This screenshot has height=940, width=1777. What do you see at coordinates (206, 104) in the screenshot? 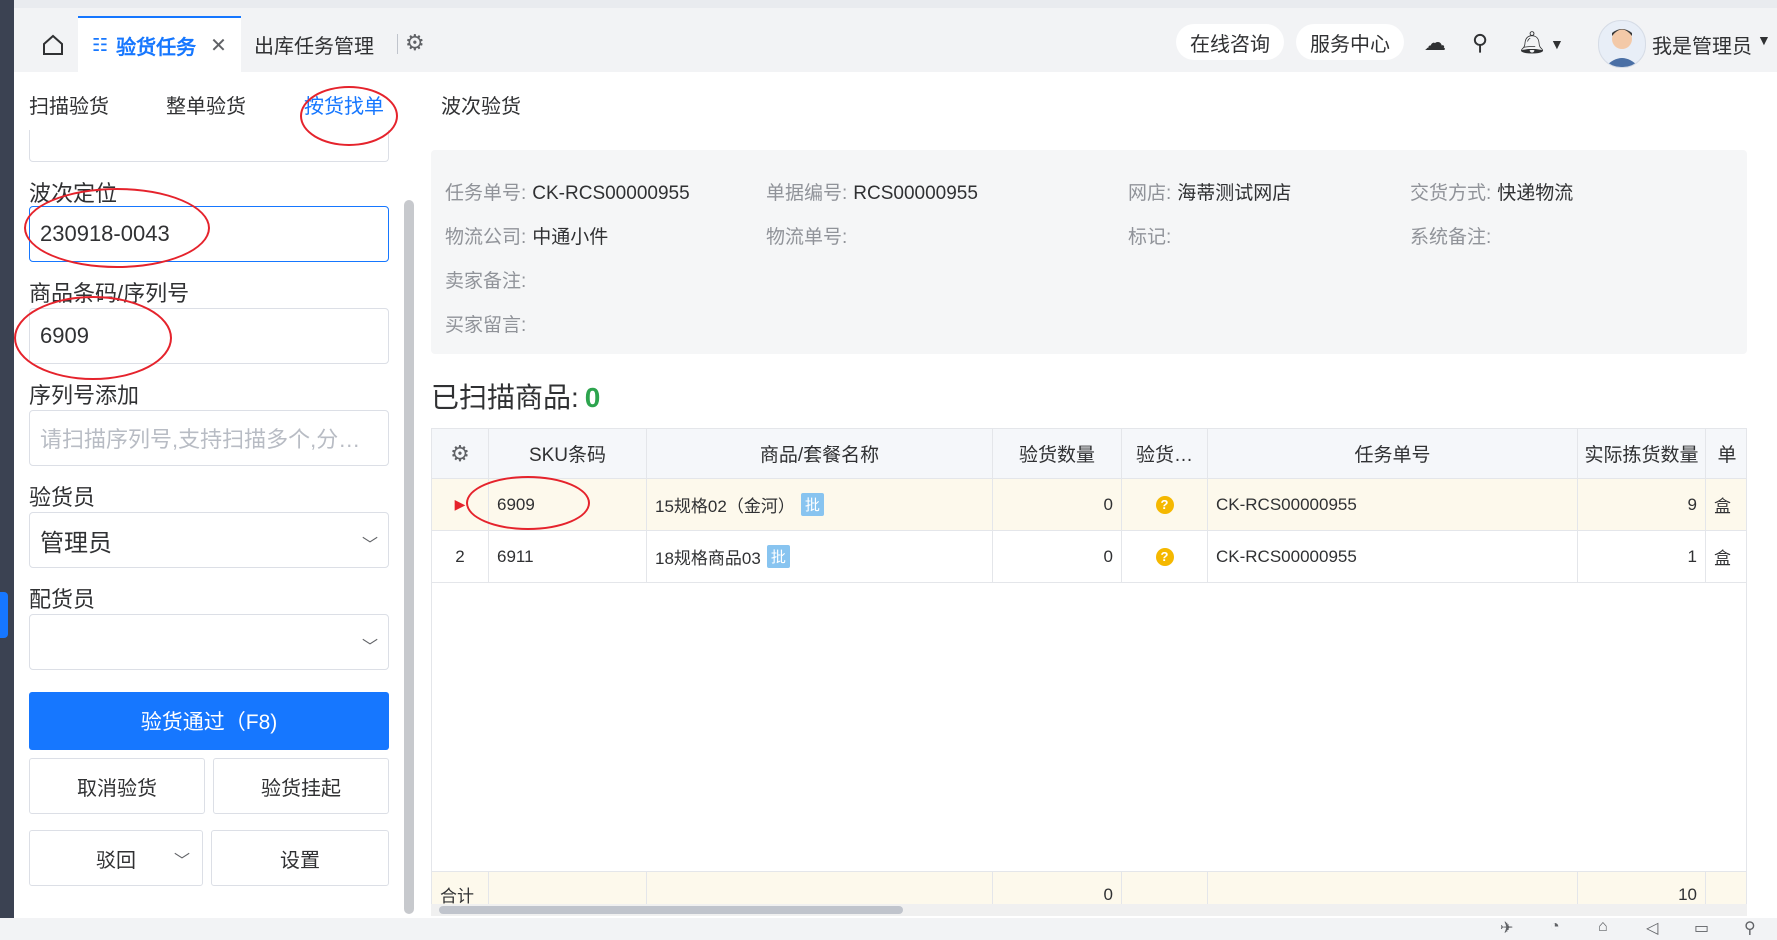
I see `subtab-whole-inspect: 整单验货` at bounding box center [206, 104].